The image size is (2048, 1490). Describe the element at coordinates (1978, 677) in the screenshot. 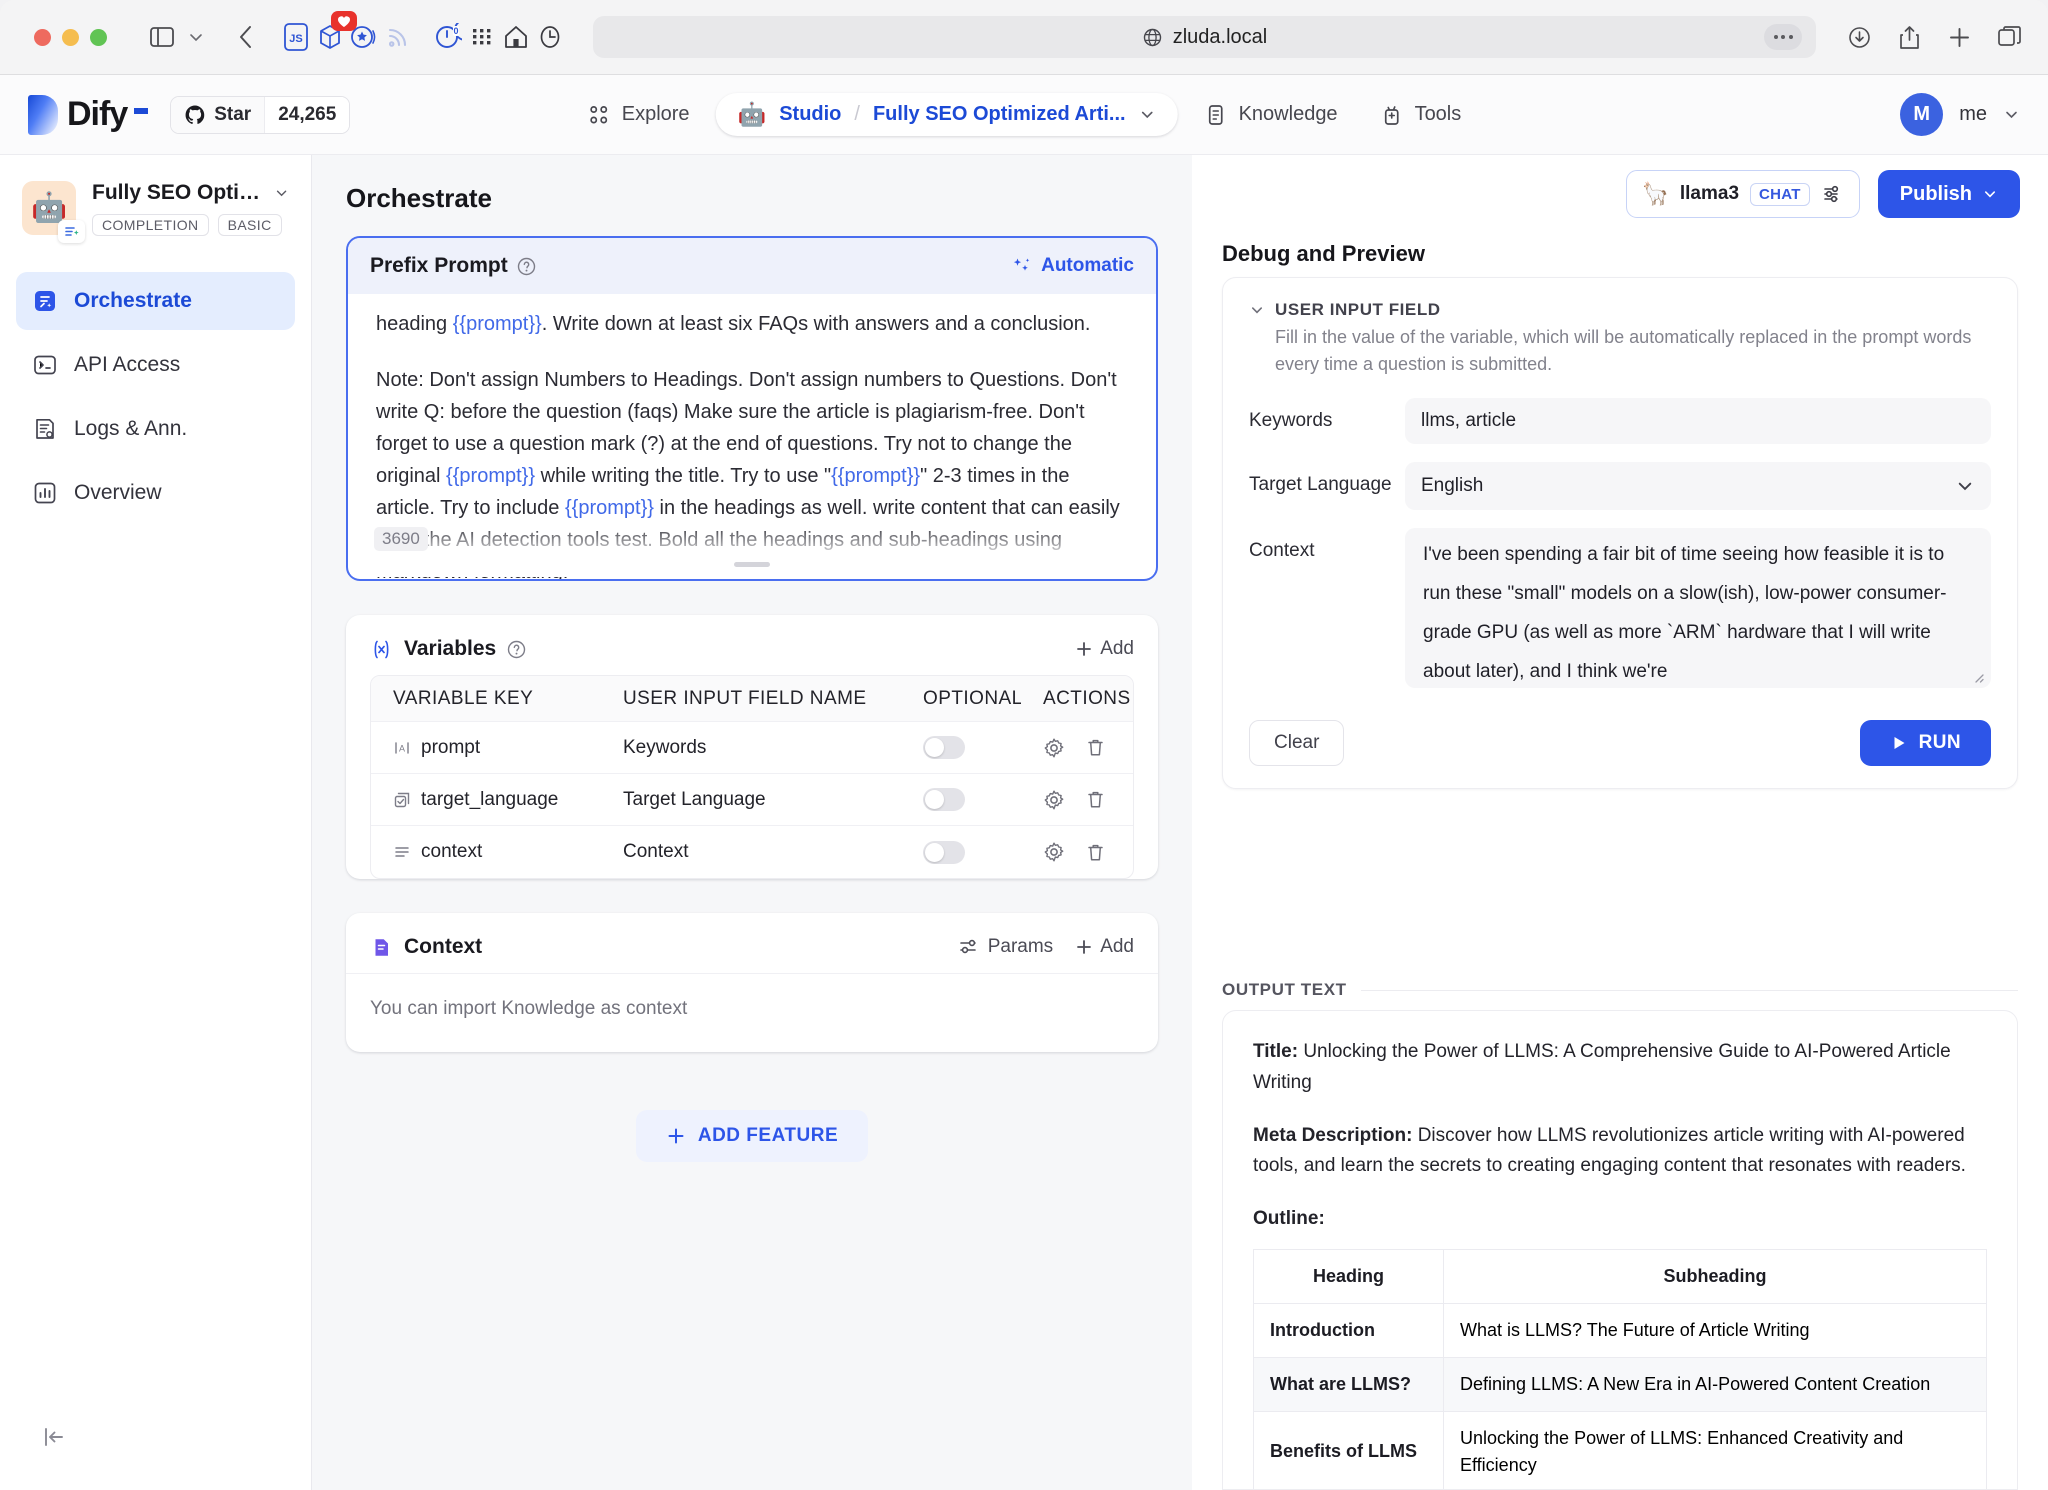

I see `resize-grip-icon` at that location.